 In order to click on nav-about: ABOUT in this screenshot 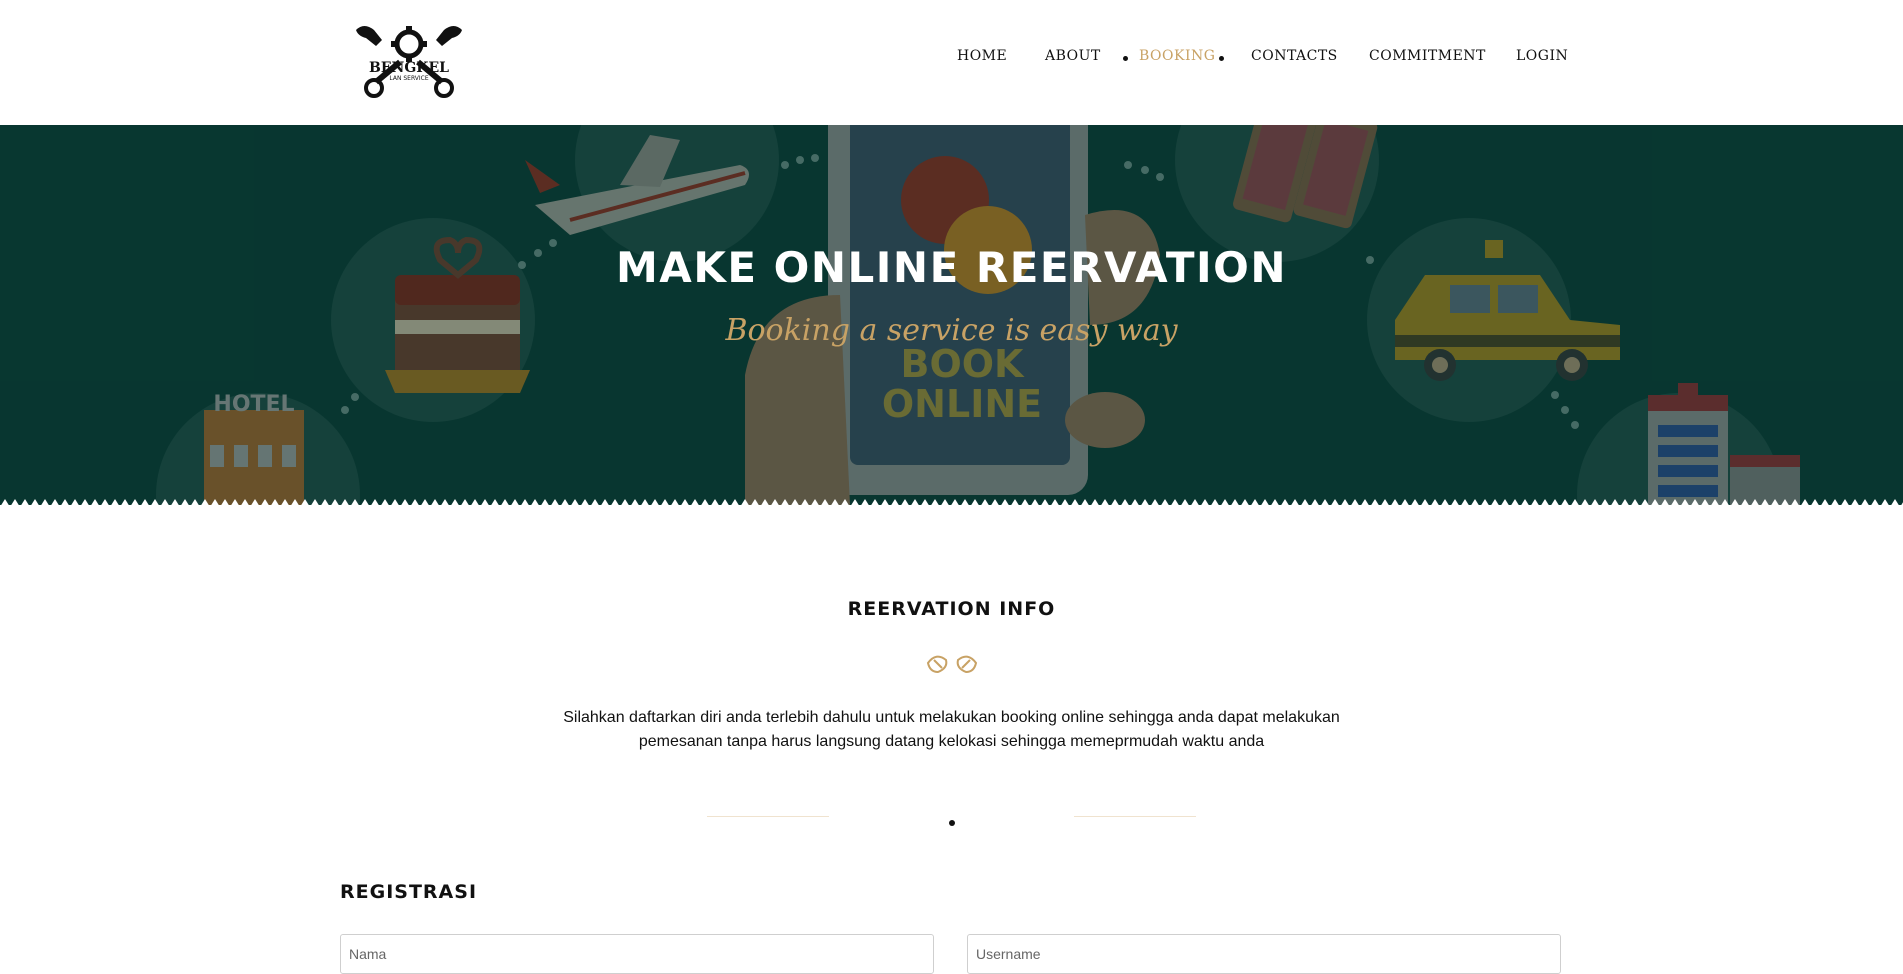, I will do `click(1073, 56)`.